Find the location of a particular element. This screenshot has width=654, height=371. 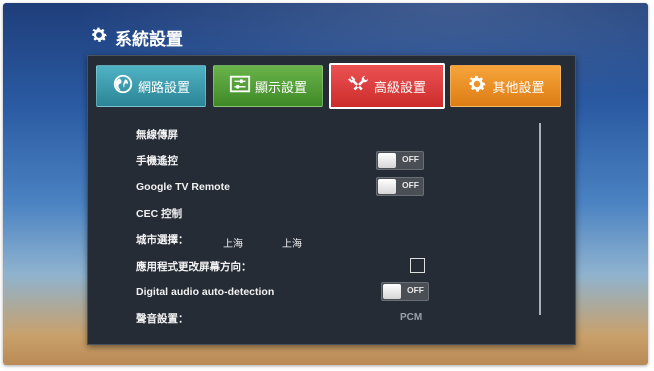

scrollbar is located at coordinates (540, 219).